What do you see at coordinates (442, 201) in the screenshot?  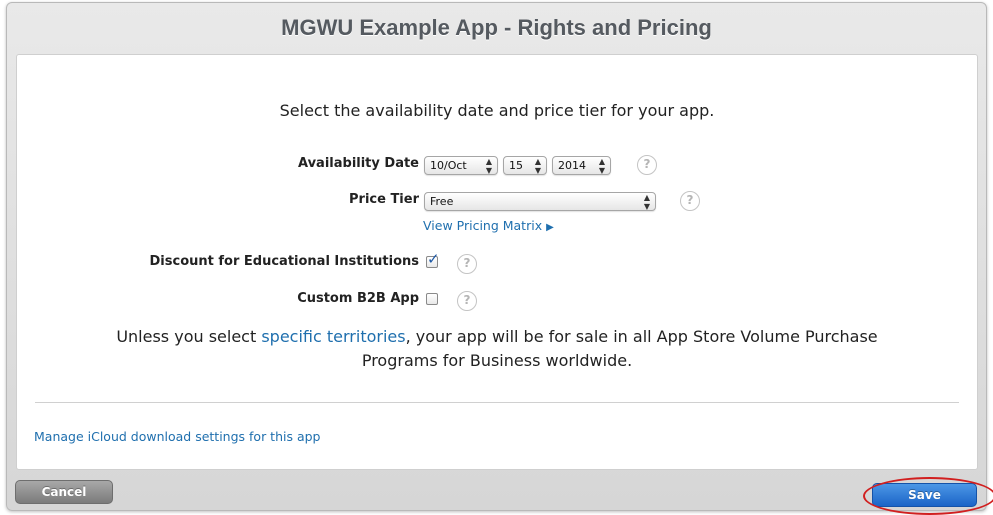 I see `price-tier-value: Free` at bounding box center [442, 201].